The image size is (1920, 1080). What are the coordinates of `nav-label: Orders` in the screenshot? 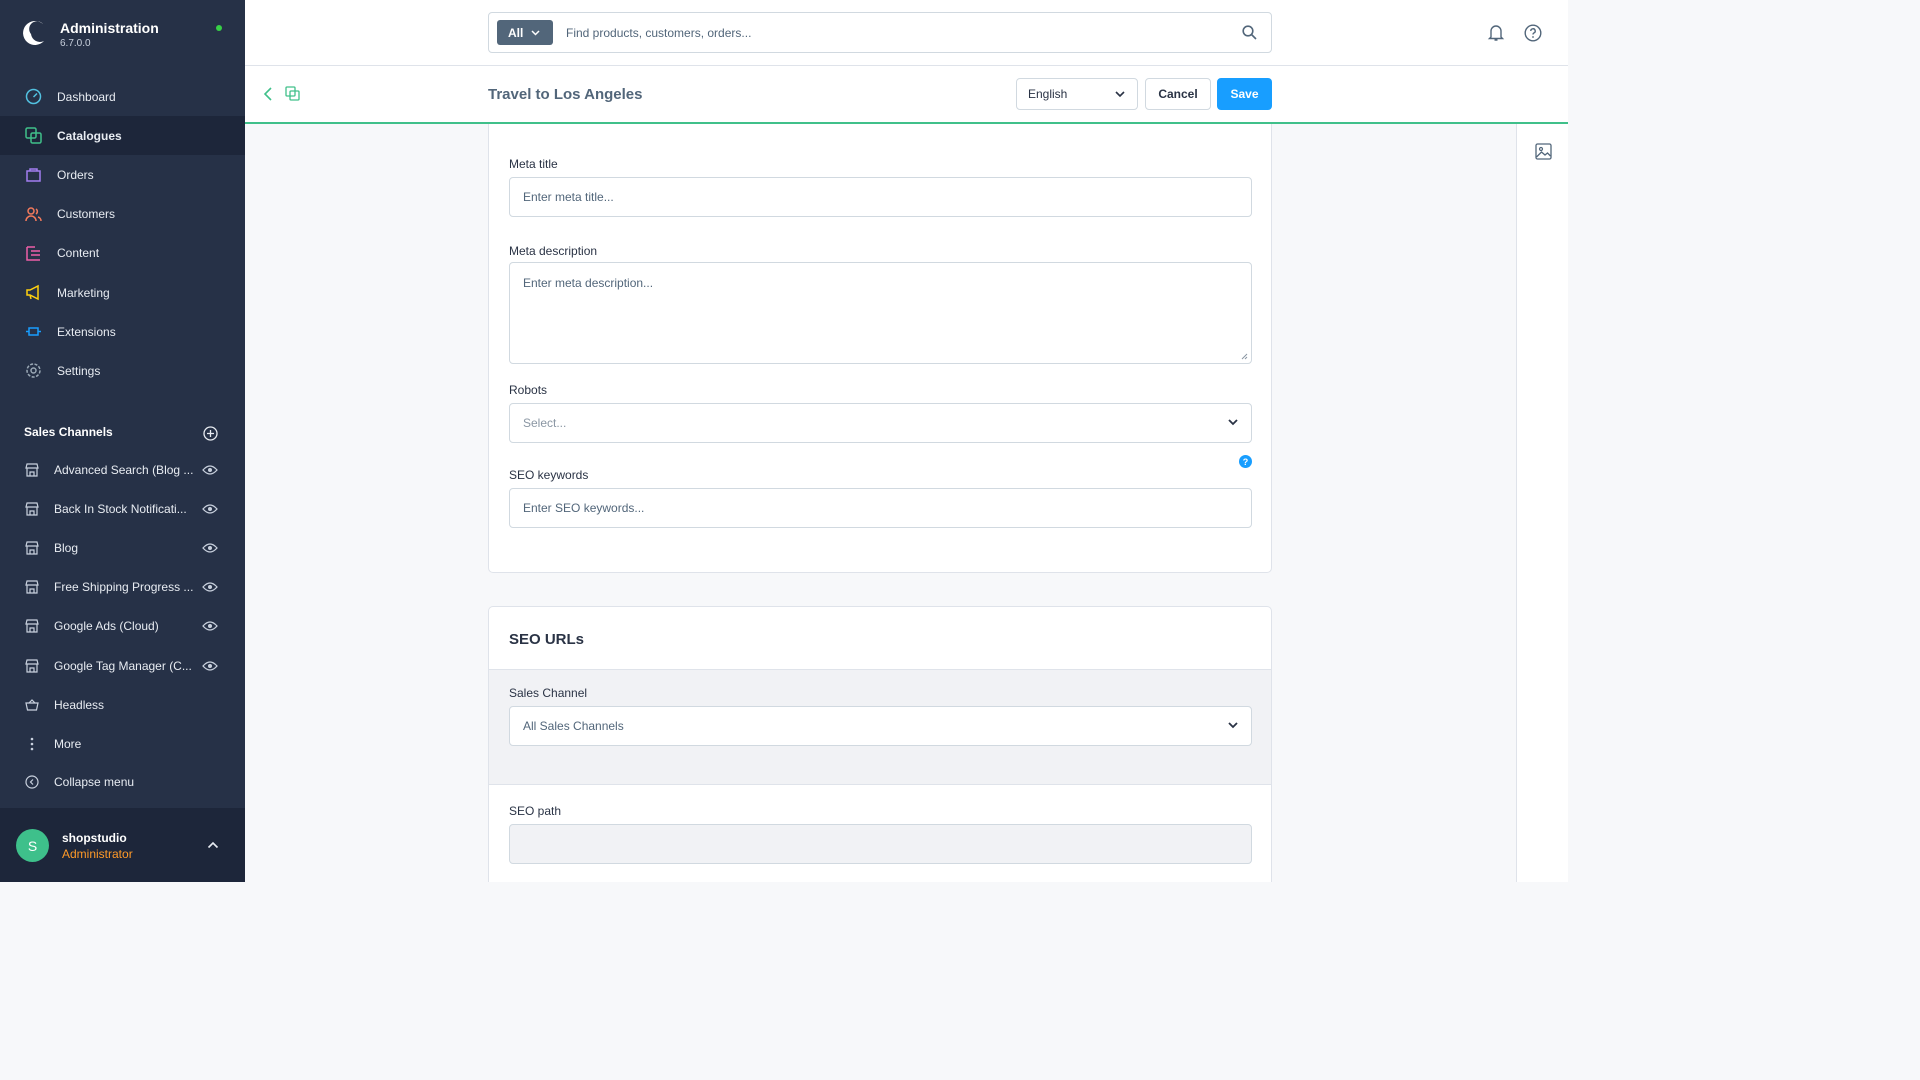 It's located at (75, 174).